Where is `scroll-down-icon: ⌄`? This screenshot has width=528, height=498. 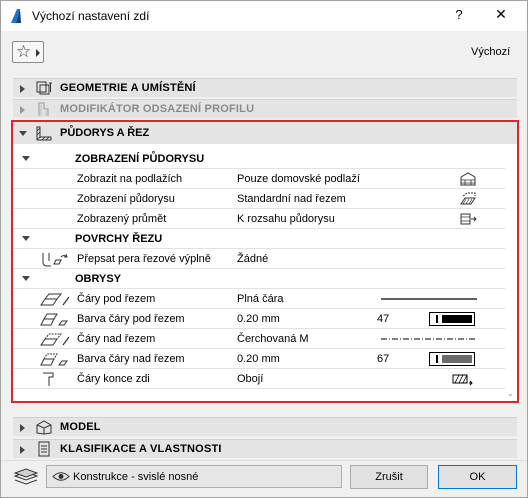
scroll-down-icon: ⌄ is located at coordinates (511, 394).